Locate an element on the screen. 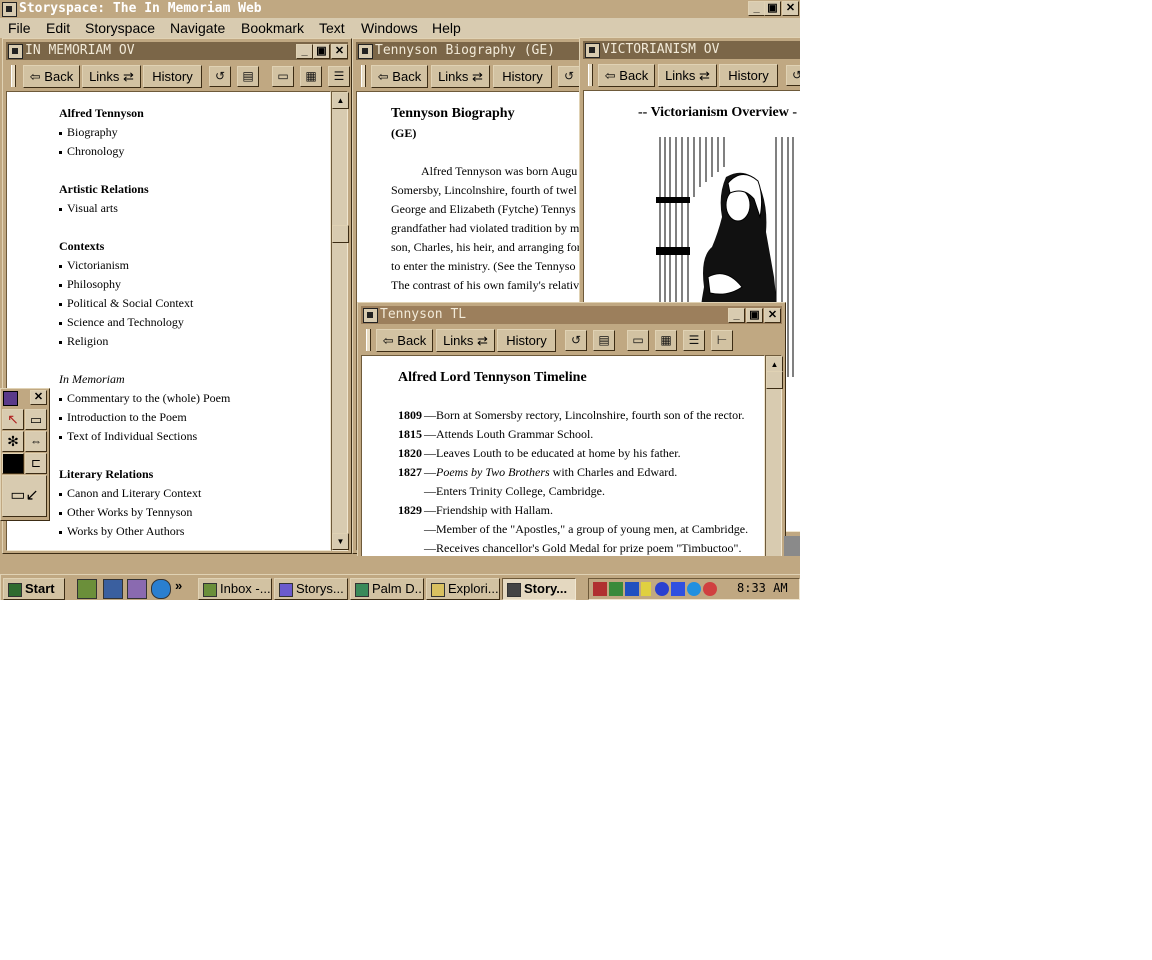  start-button: Start is located at coordinates (34, 589).